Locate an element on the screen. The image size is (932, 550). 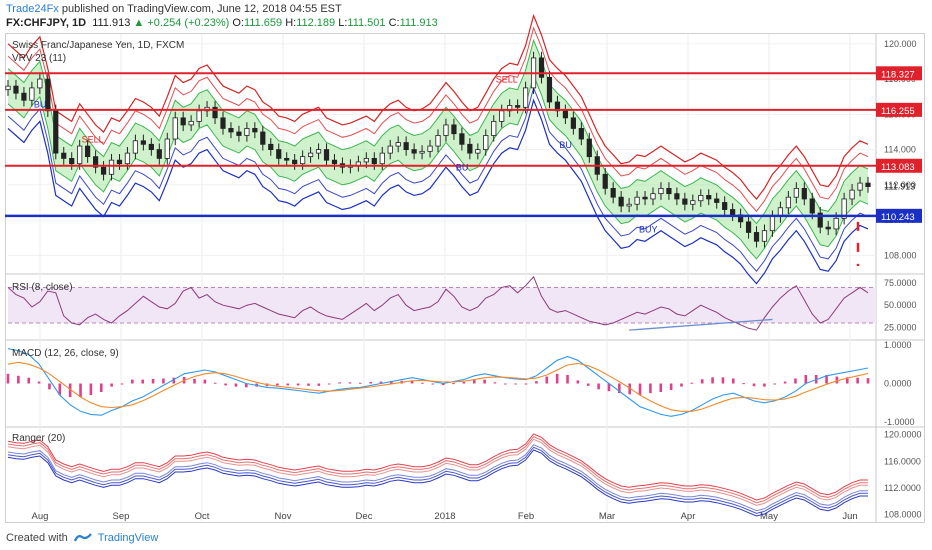
ranger-tick-label: 112.0000 is located at coordinates (902, 488).